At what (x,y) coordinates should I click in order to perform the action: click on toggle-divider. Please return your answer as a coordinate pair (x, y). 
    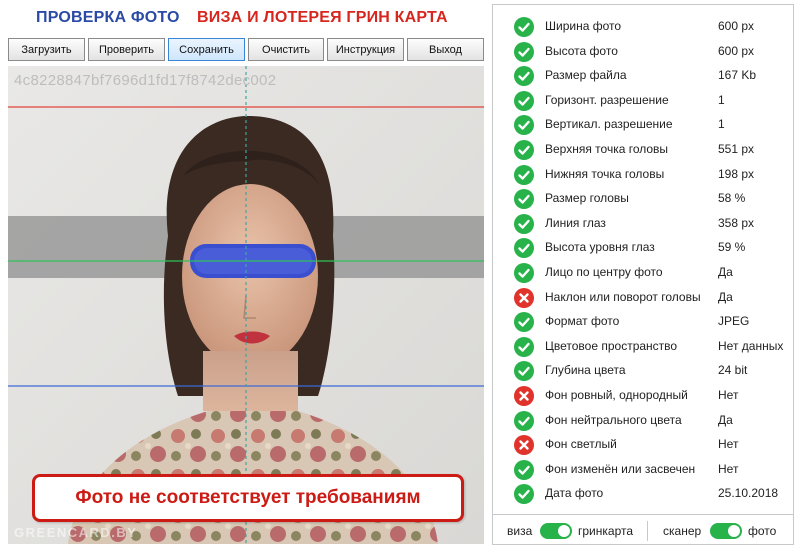
    Looking at the image, I should click on (647, 531).